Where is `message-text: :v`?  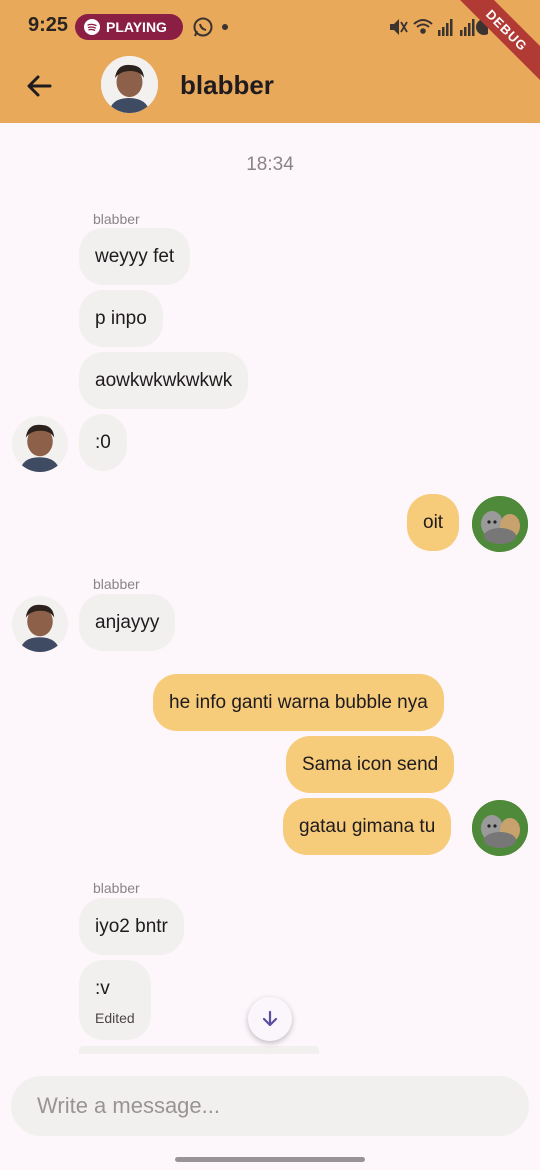
message-text: :v is located at coordinates (102, 988).